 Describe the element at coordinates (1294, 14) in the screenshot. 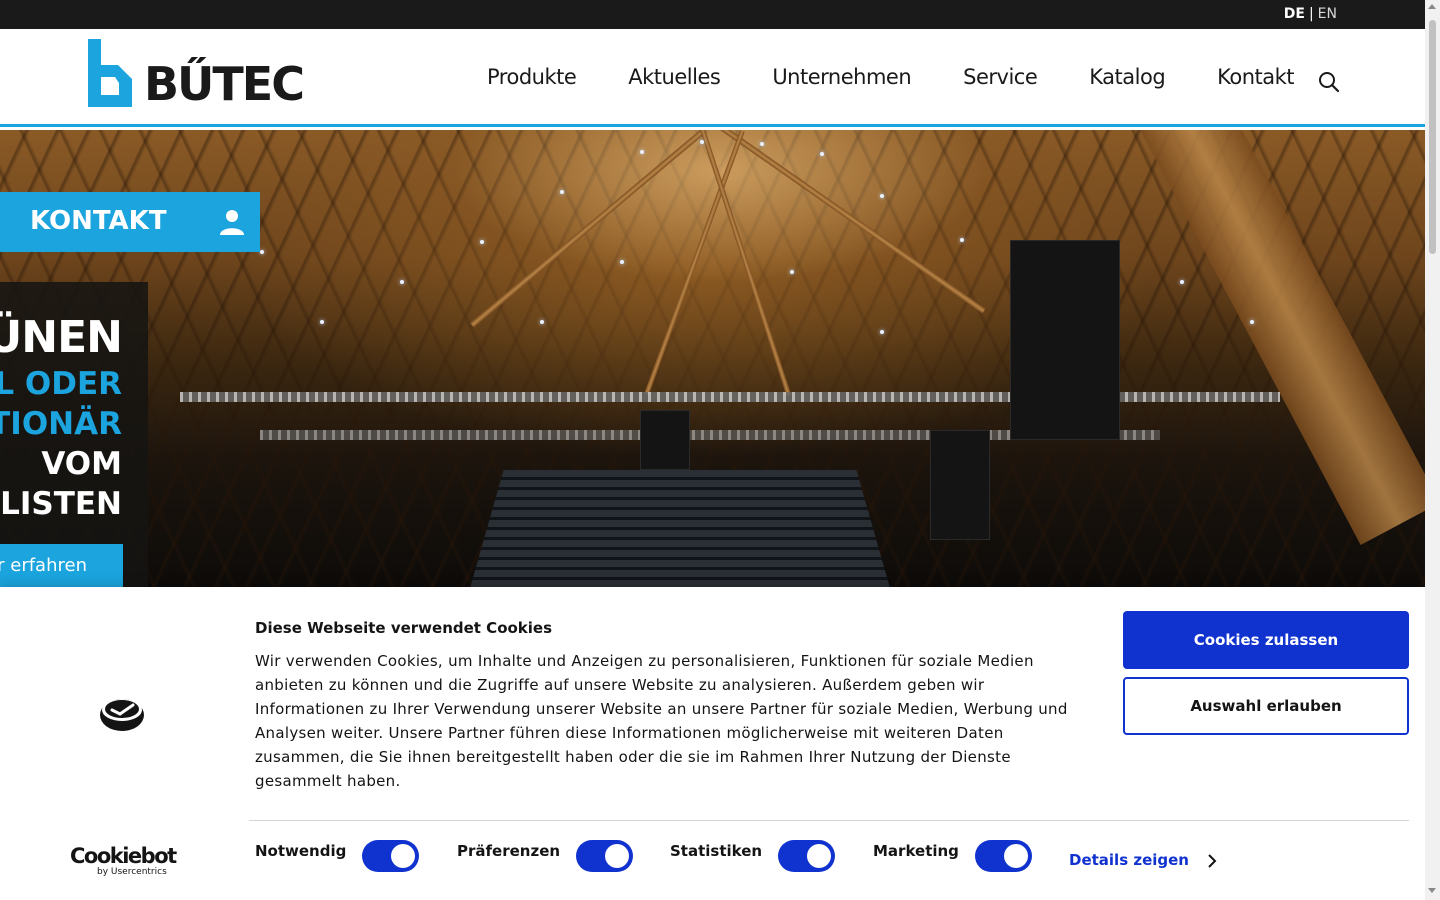

I see `lang-de-link: DE` at that location.